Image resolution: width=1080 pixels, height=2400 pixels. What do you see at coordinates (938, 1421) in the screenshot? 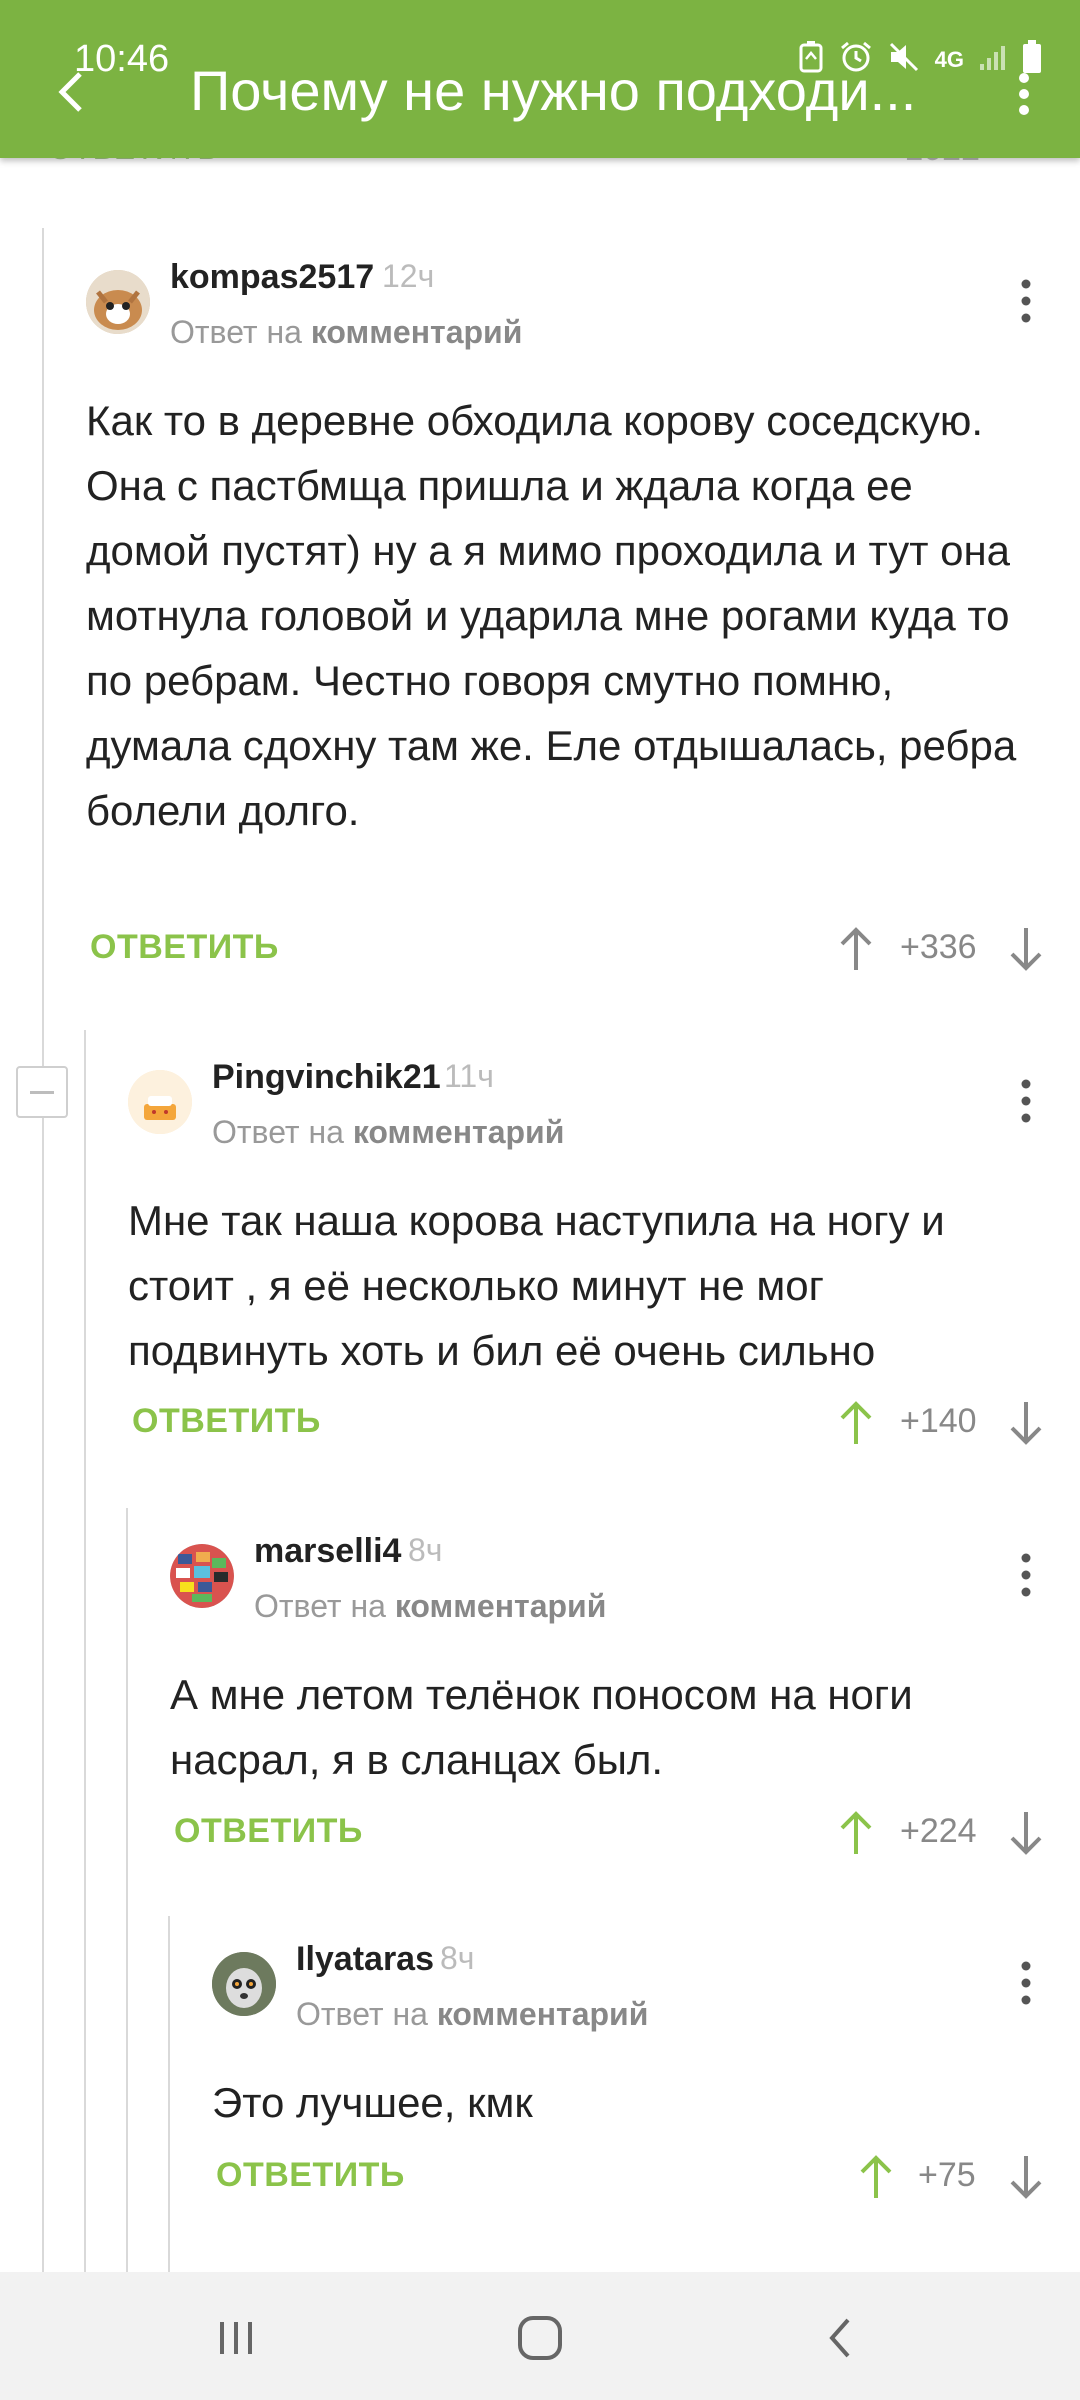
I see `comment-score: +140` at bounding box center [938, 1421].